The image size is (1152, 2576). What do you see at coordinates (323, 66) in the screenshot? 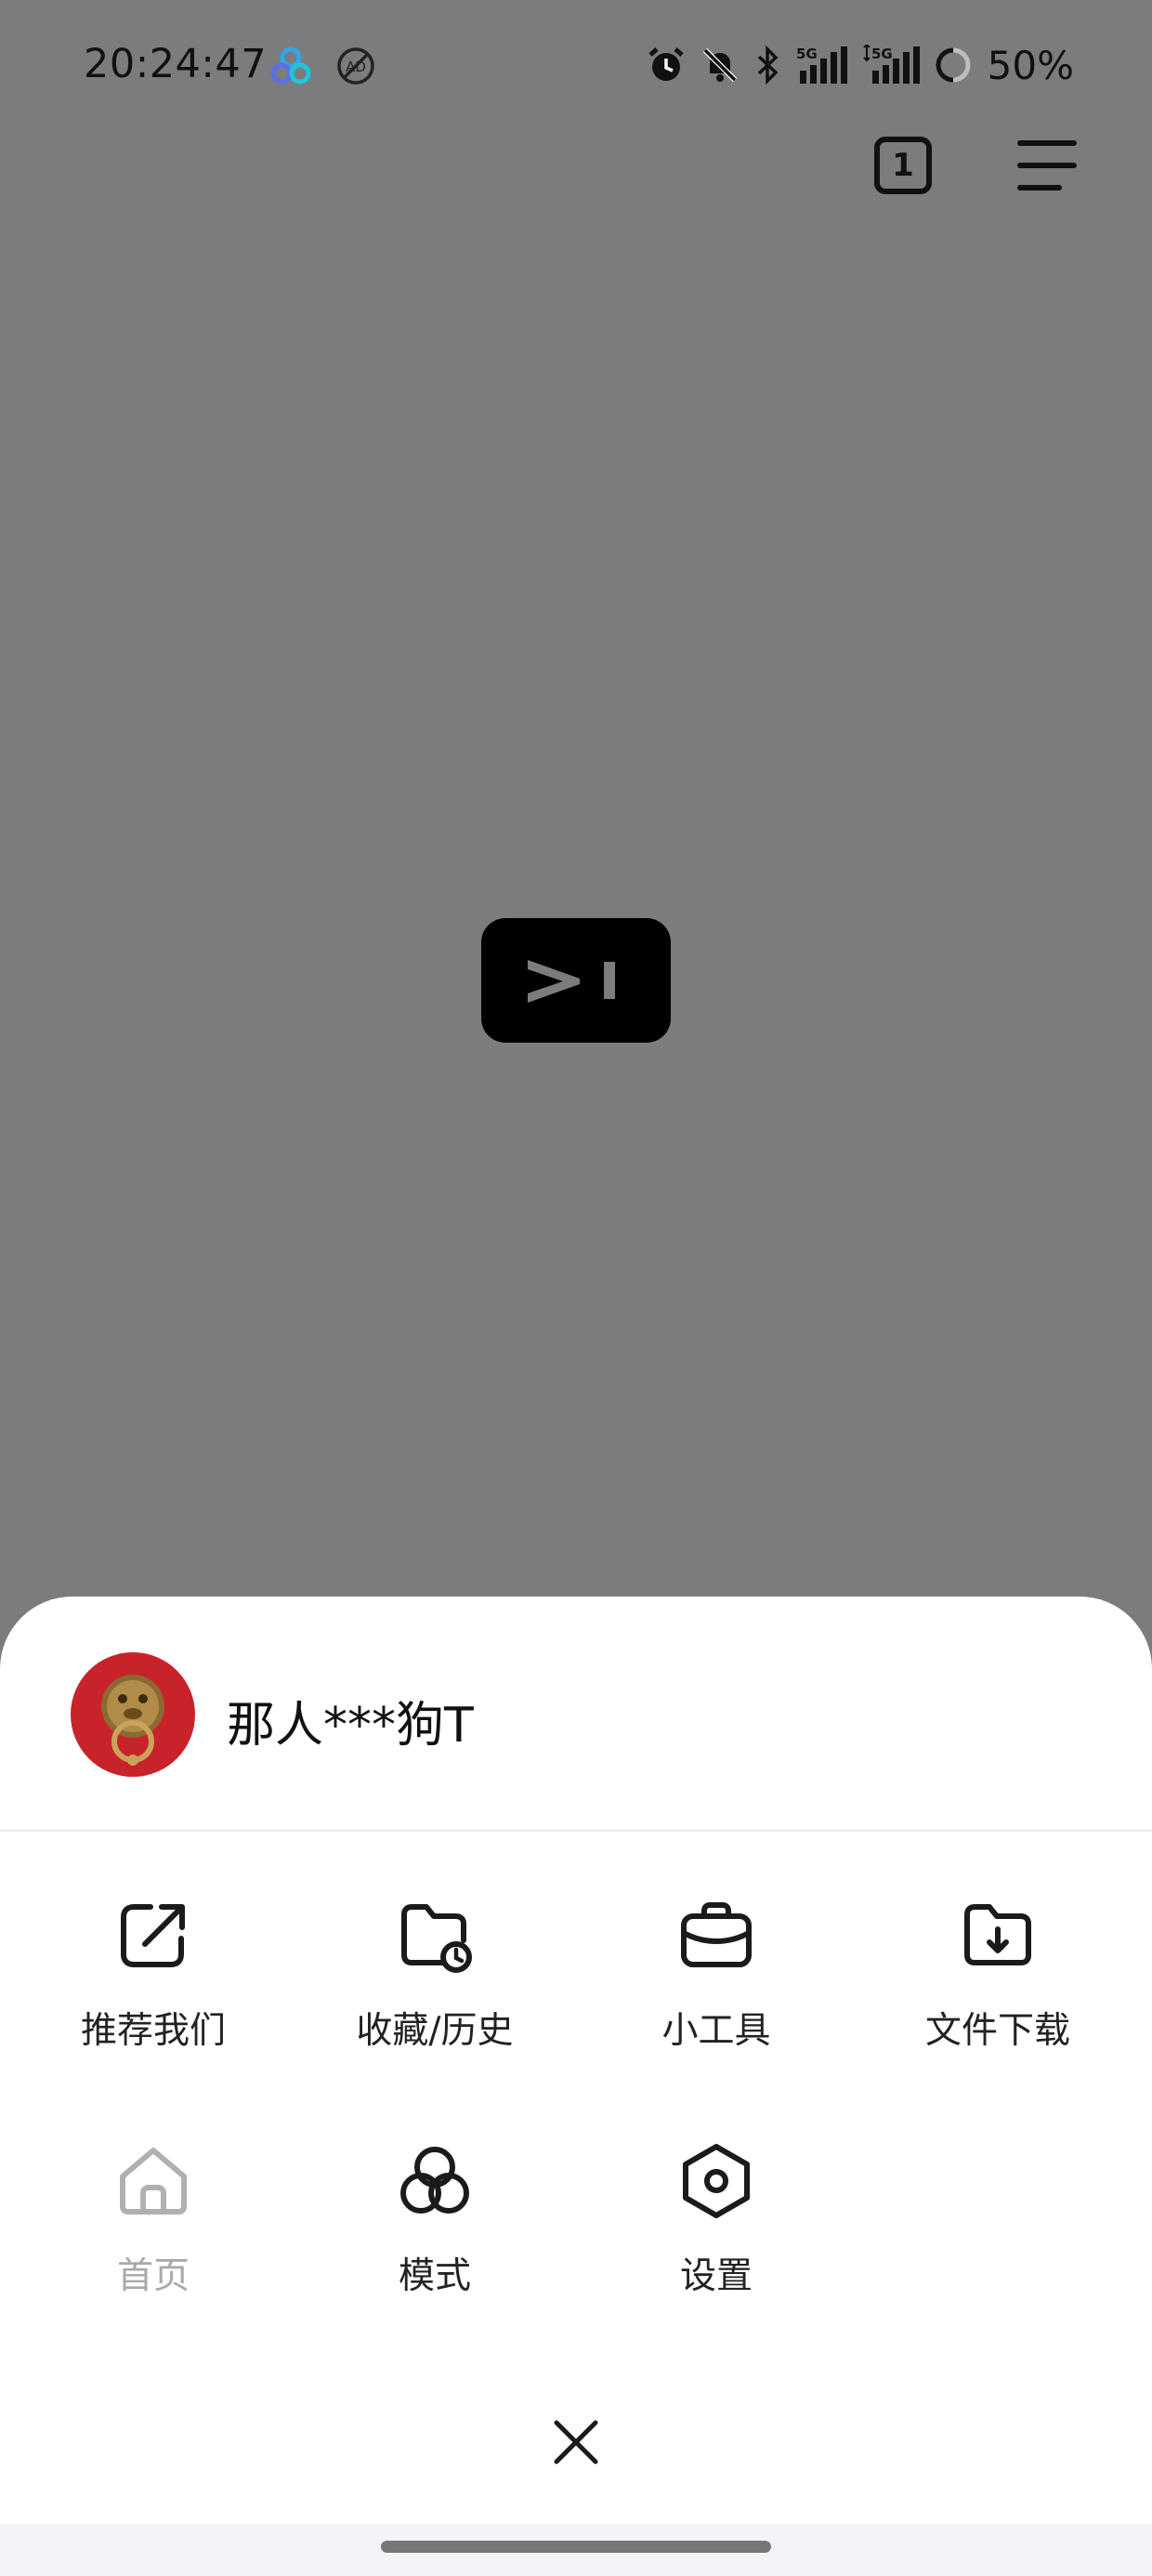
I see `status-app-icons: AD` at bounding box center [323, 66].